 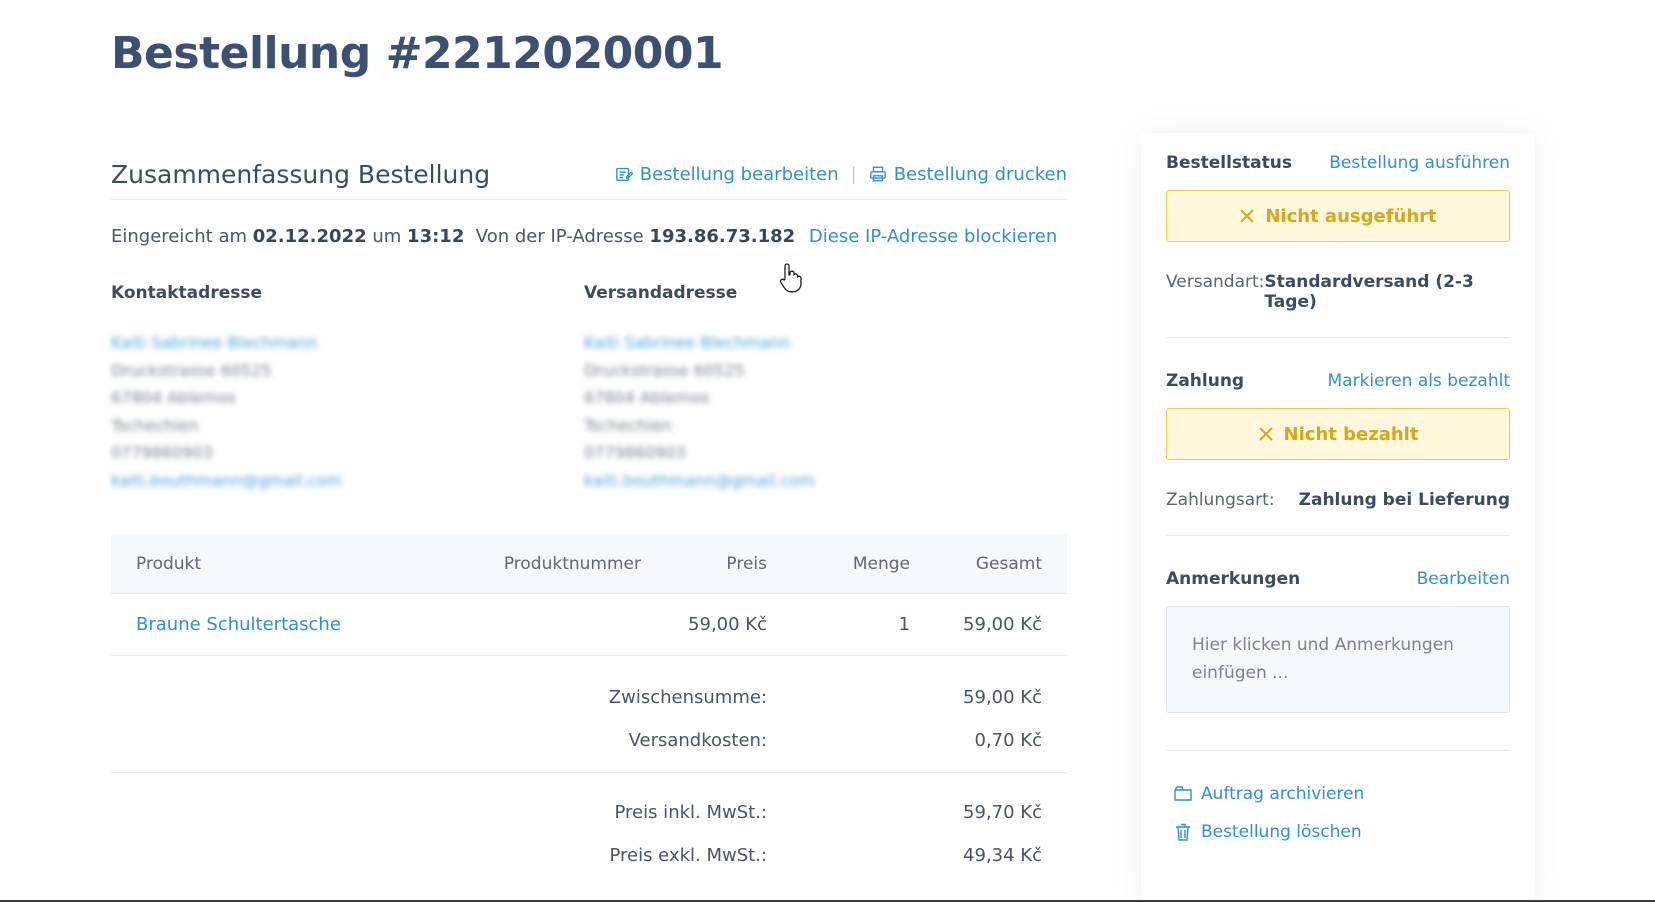 What do you see at coordinates (417, 53) in the screenshot?
I see `page-title: Bestellung #2212020001` at bounding box center [417, 53].